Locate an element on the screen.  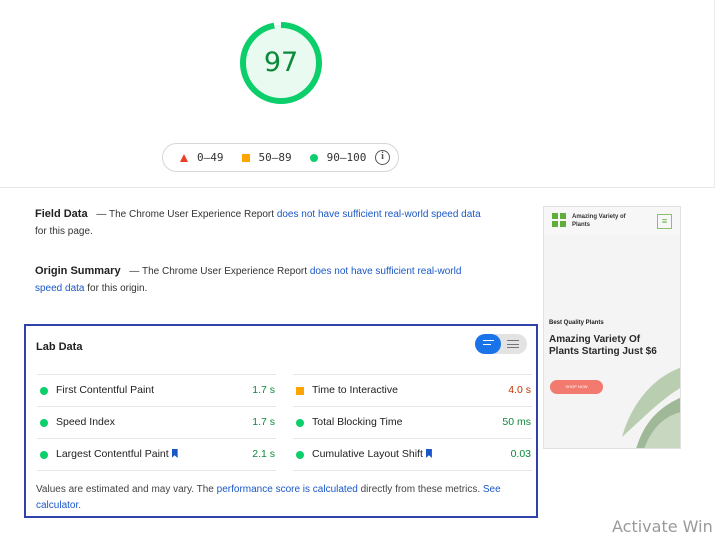
hamburger-icon: ≡ is located at coordinates (664, 221).